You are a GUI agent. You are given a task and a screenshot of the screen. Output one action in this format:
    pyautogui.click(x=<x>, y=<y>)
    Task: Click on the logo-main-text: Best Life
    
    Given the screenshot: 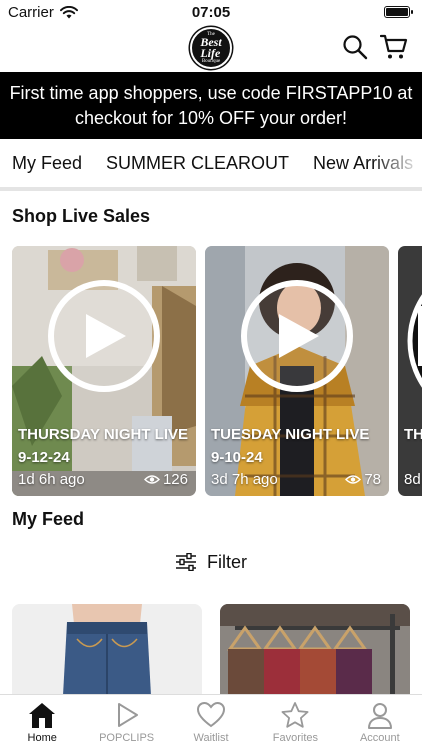 What is the action you would take?
    pyautogui.click(x=211, y=47)
    